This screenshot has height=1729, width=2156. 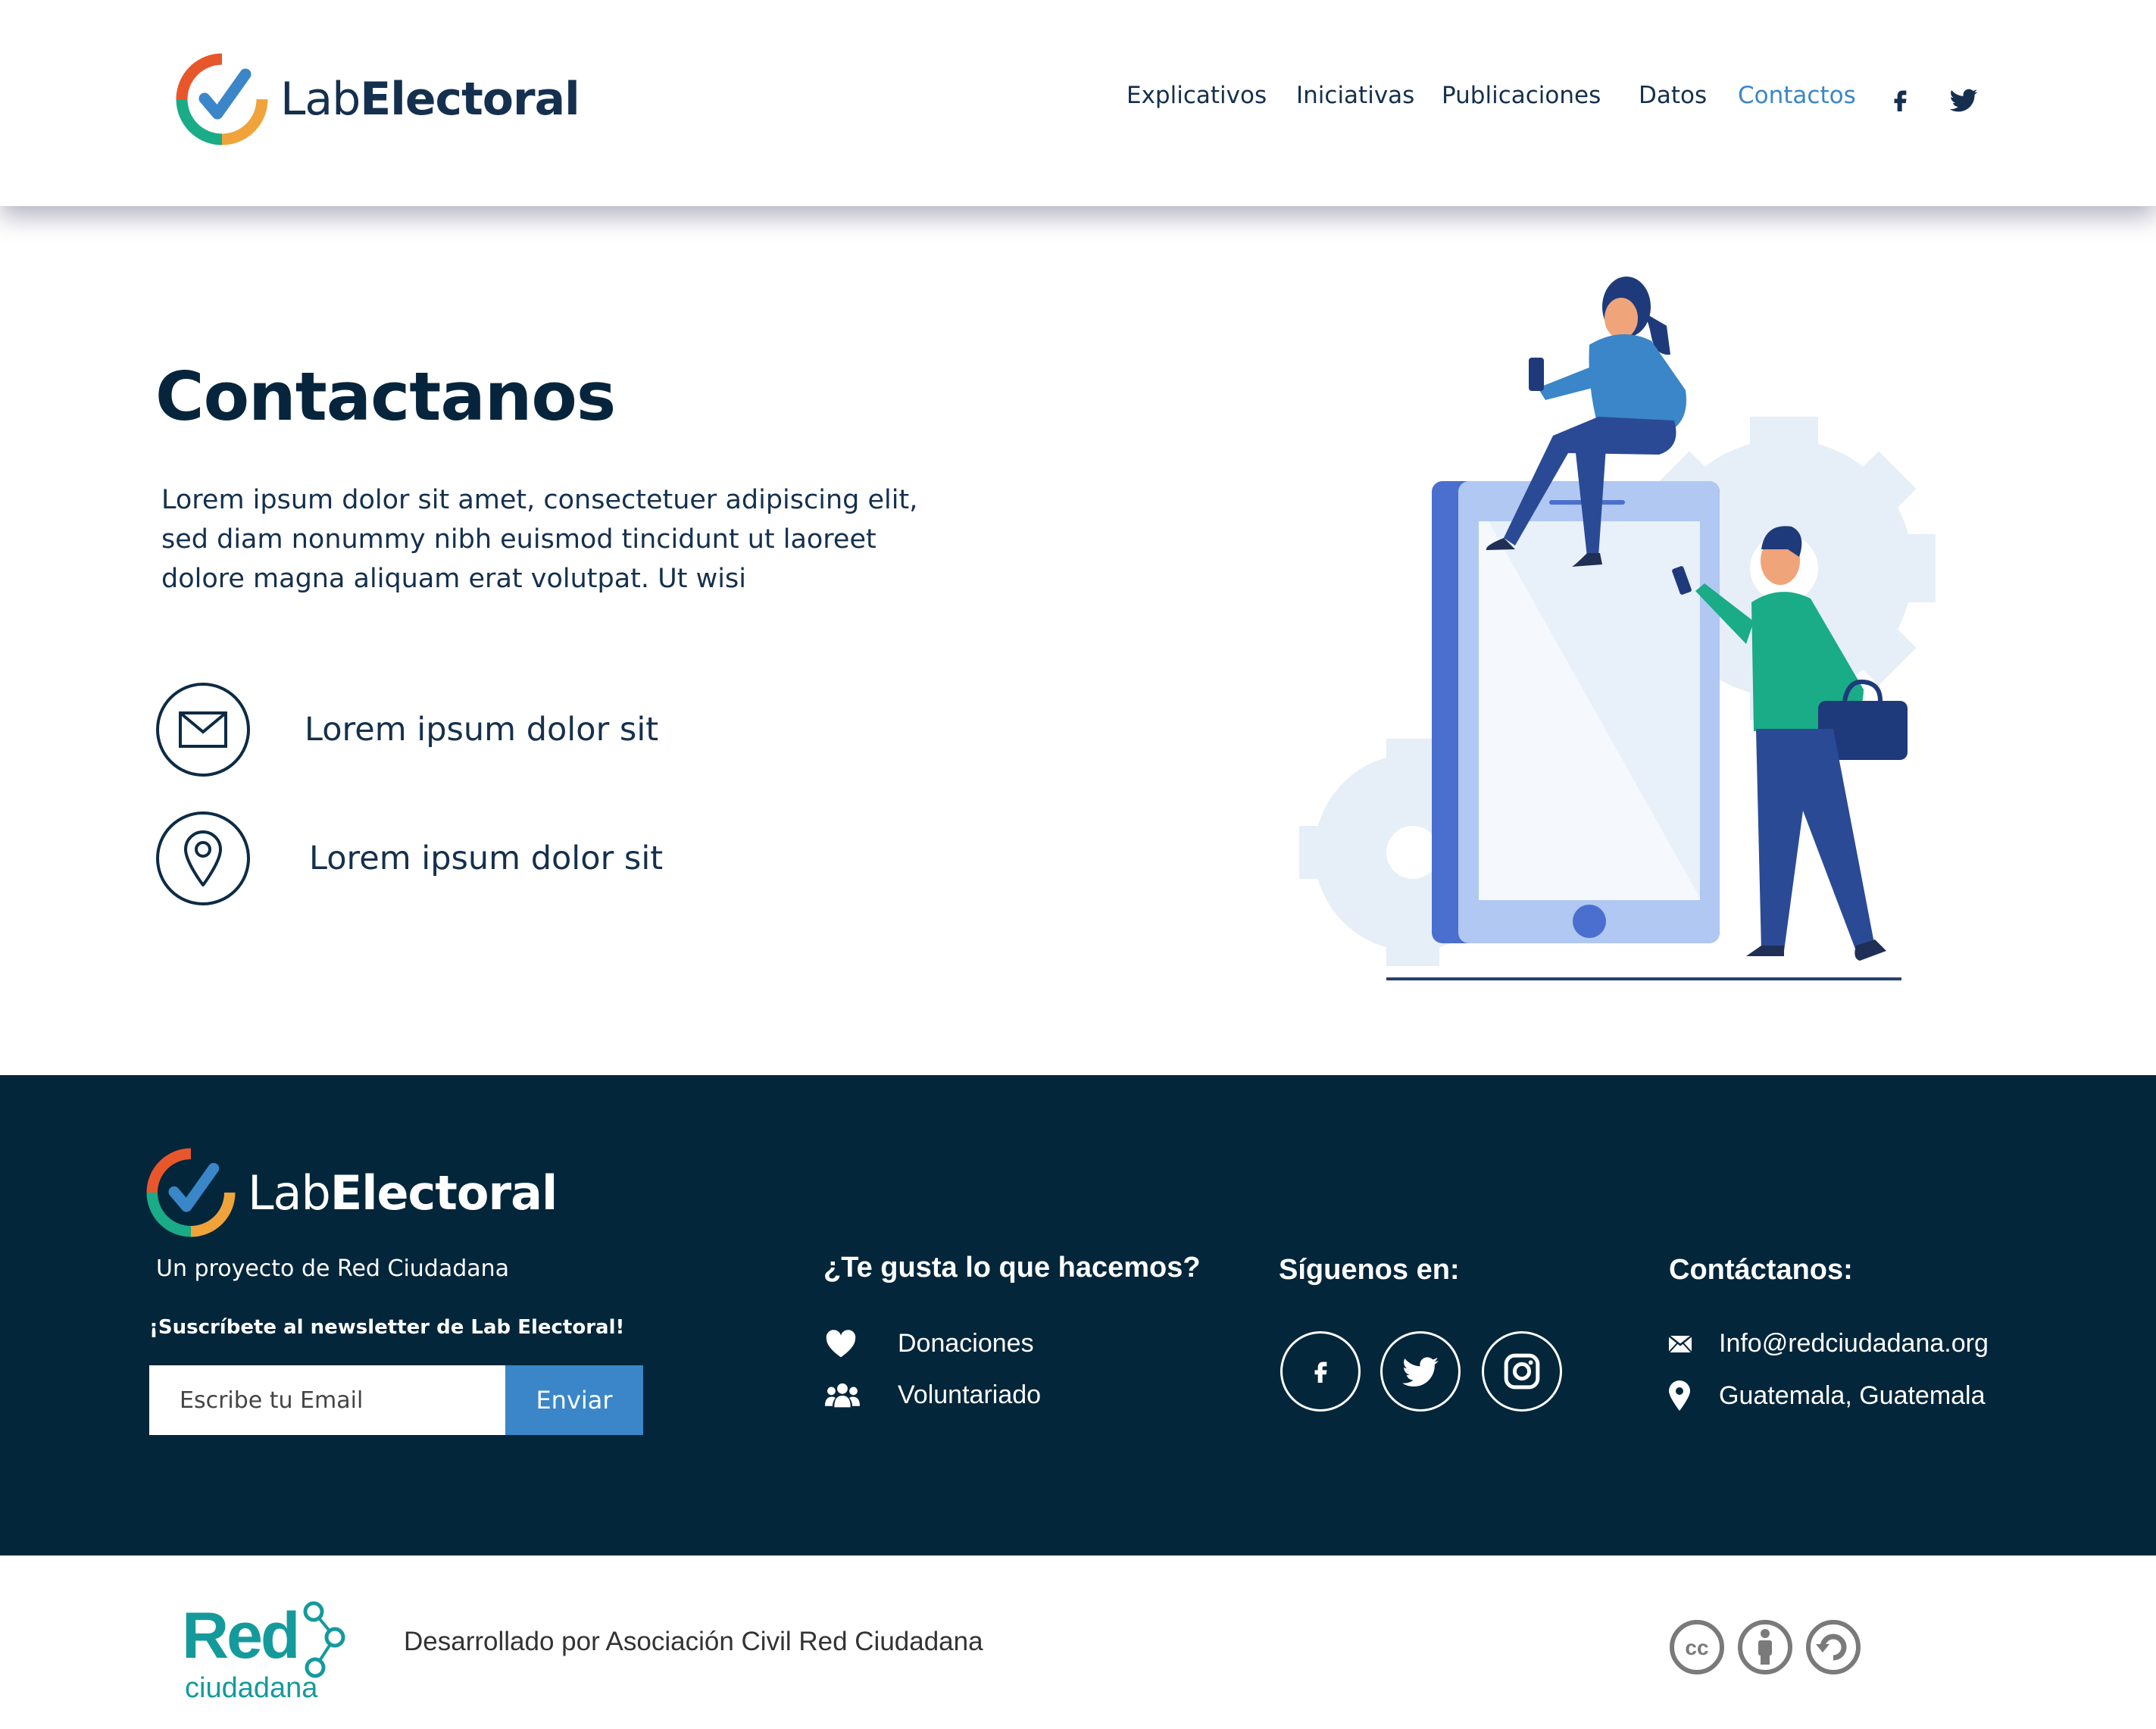 I want to click on red-logo-word: Red, so click(x=240, y=1636).